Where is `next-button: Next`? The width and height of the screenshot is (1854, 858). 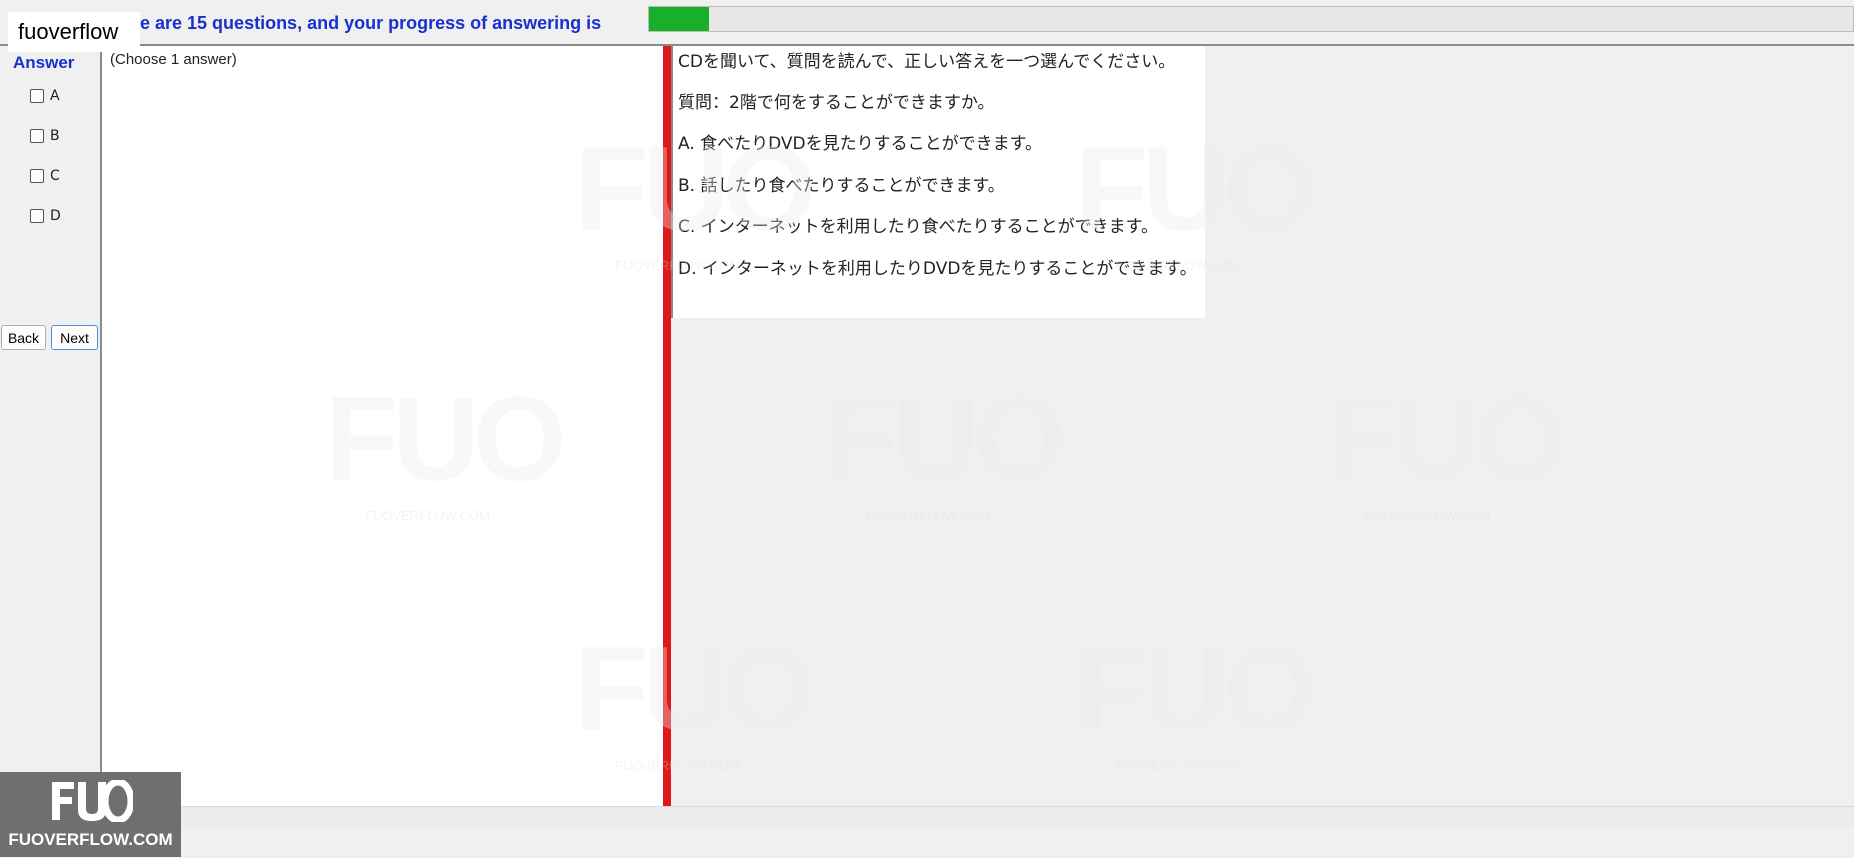
next-button: Next is located at coordinates (74, 337).